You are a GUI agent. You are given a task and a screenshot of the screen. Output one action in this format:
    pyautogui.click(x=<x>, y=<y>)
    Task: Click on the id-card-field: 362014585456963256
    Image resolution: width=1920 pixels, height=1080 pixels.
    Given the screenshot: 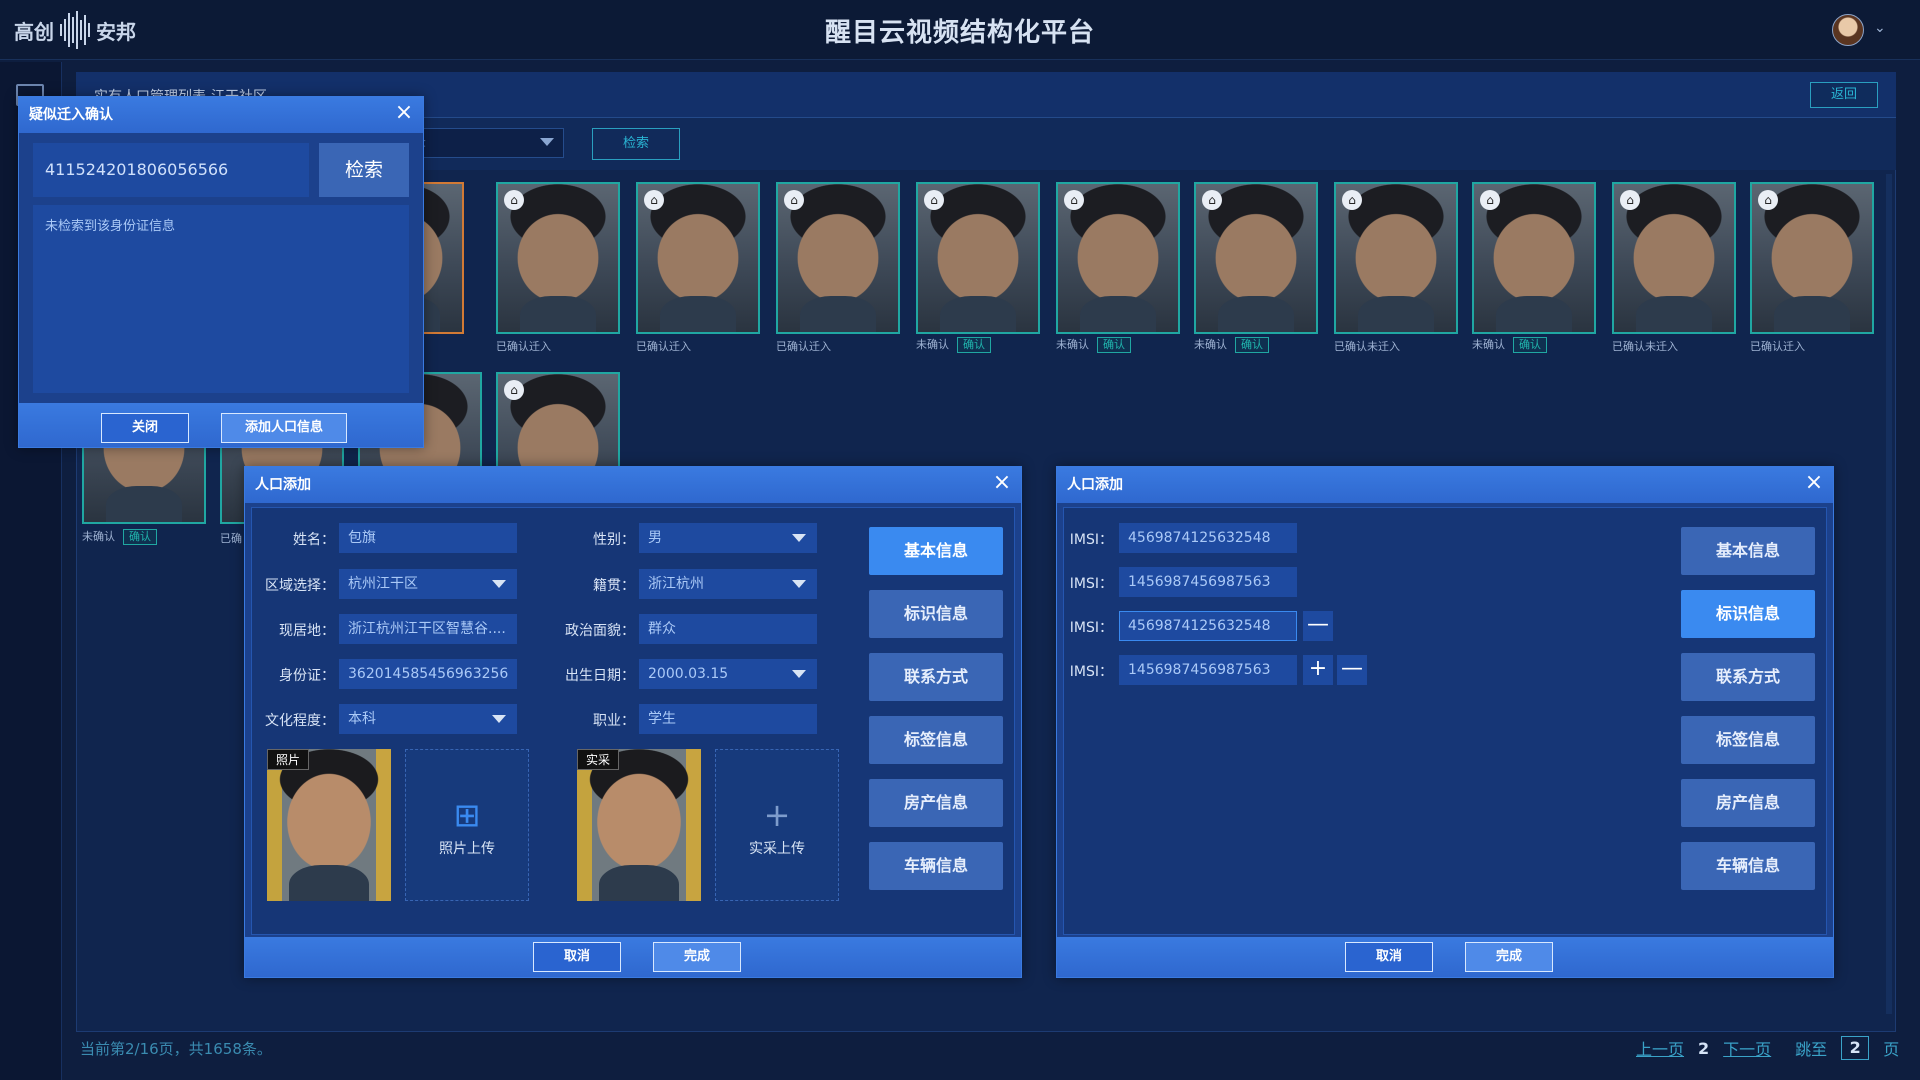 What is the action you would take?
    pyautogui.click(x=428, y=674)
    